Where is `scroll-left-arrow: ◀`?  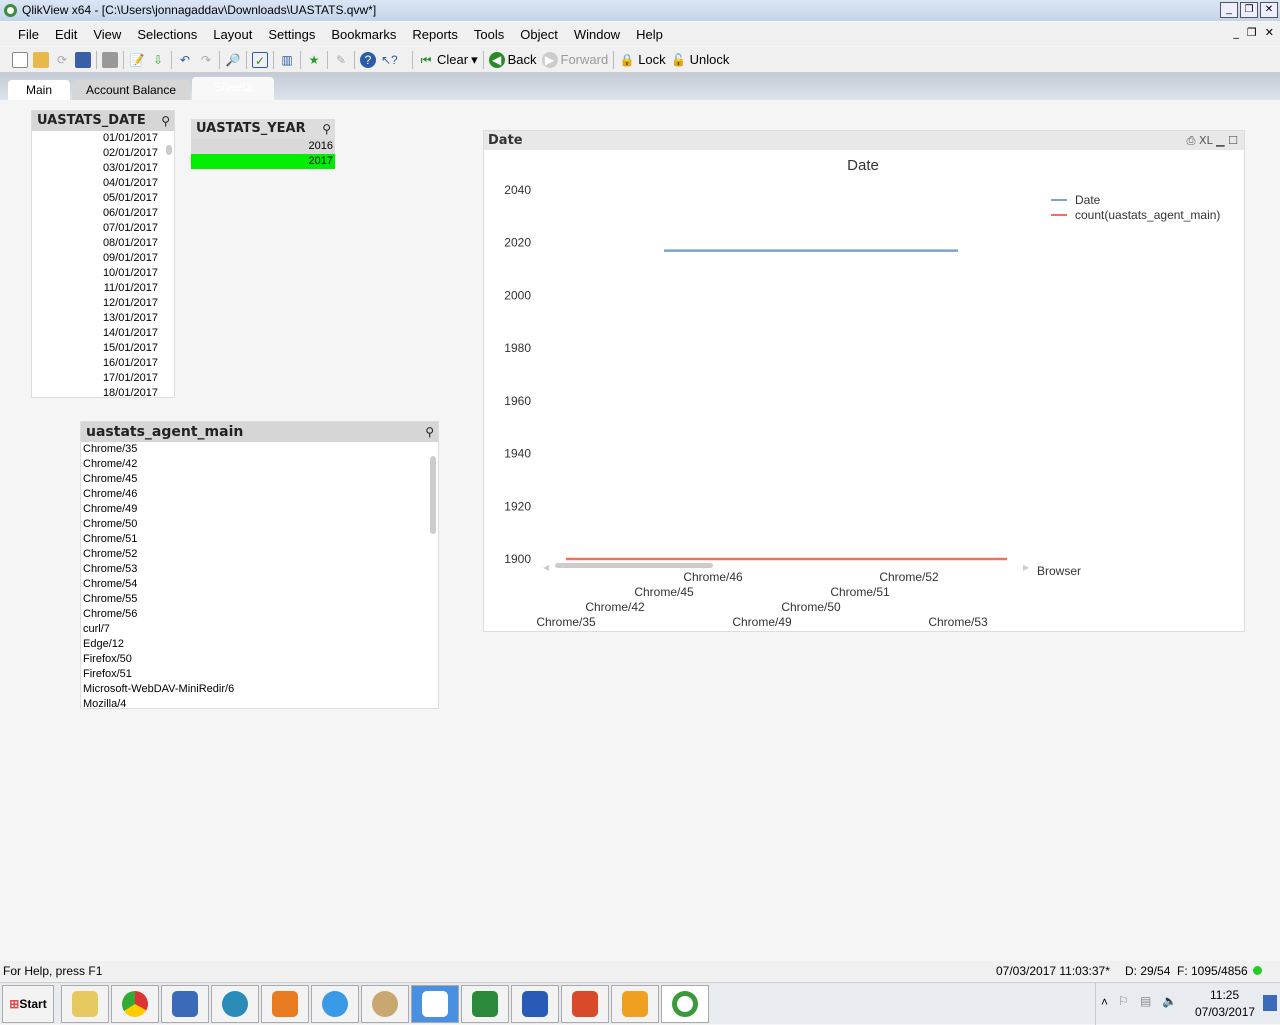 scroll-left-arrow: ◀ is located at coordinates (546, 567).